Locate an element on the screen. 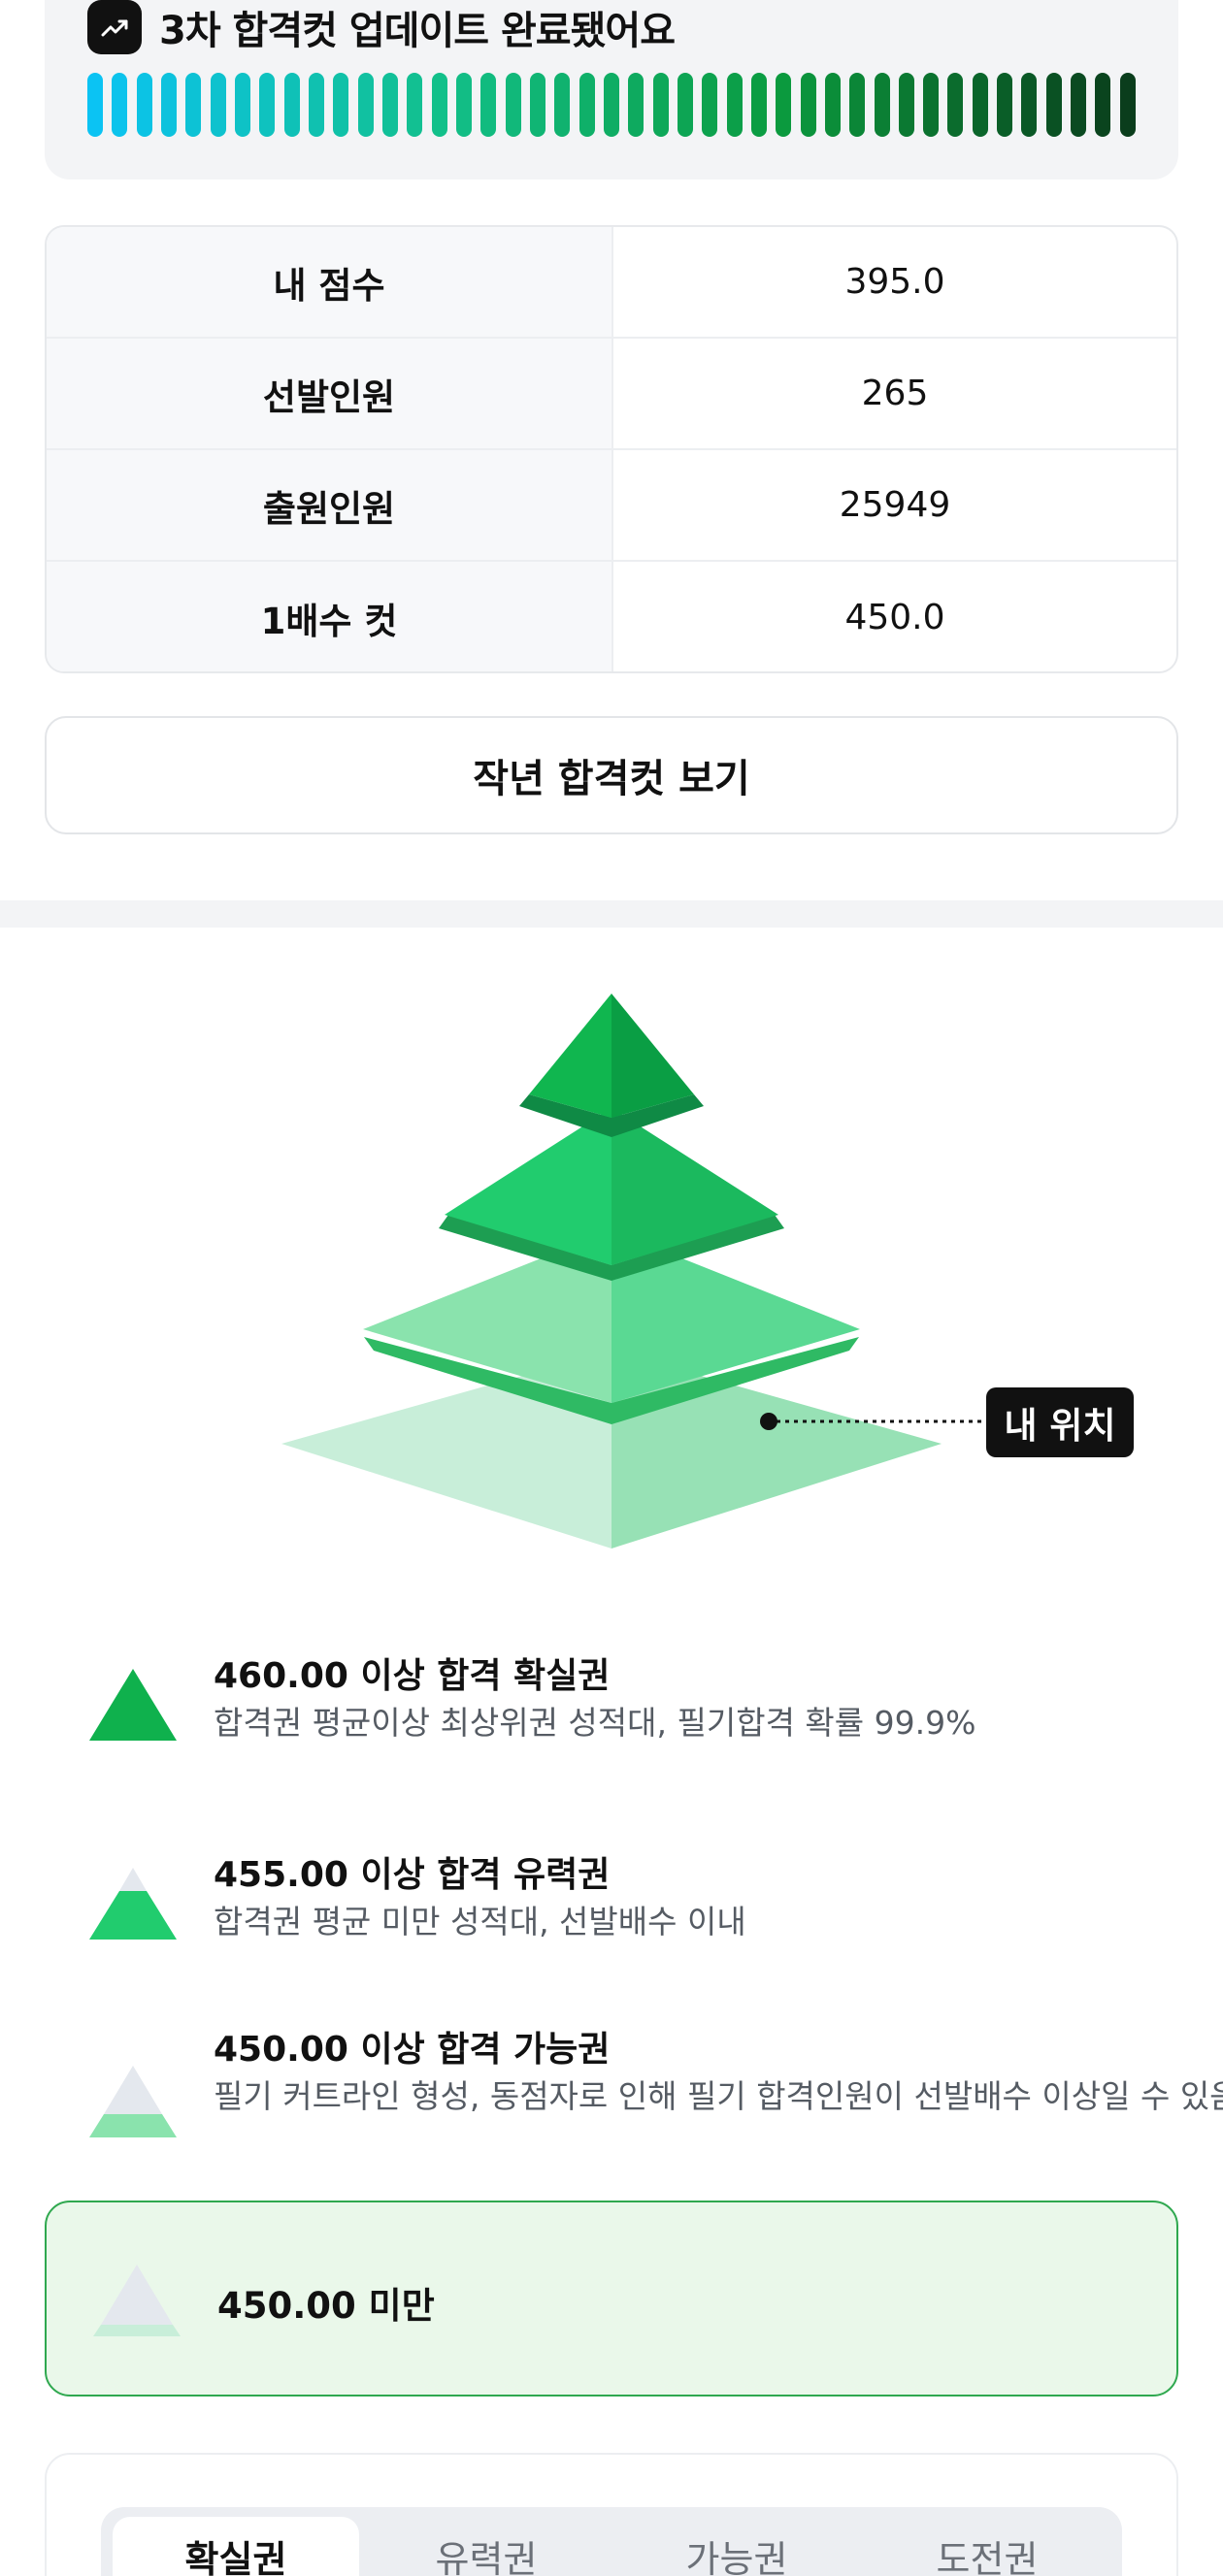  stats-label: 출원인원 is located at coordinates (330, 505).